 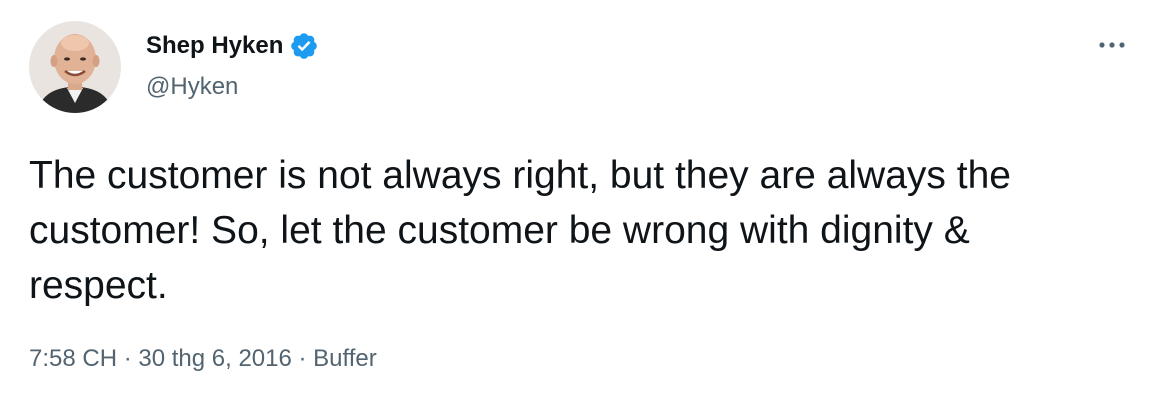 I want to click on avatar-photo-icon, so click(x=75, y=67).